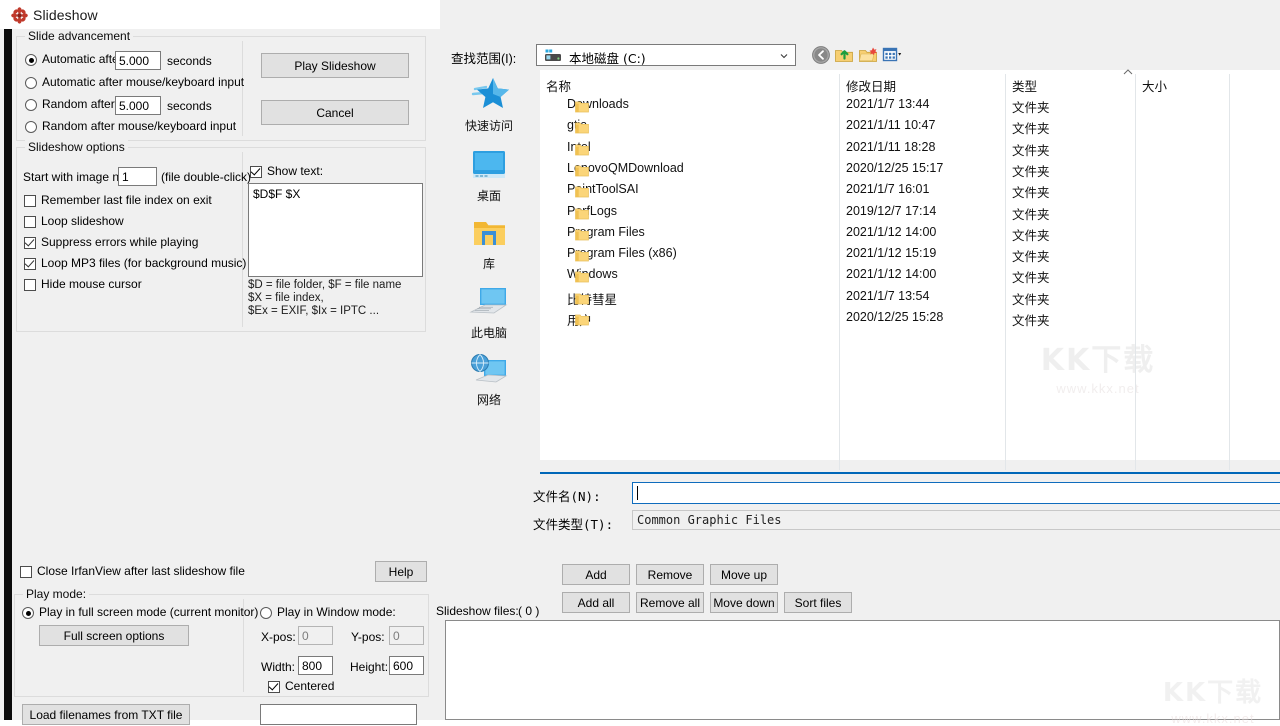 This screenshot has width=1280, height=726. What do you see at coordinates (596, 602) in the screenshot?
I see `add-all-button: Add all` at bounding box center [596, 602].